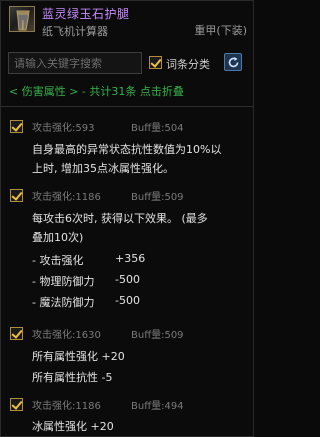  Describe the element at coordinates (75, 63) in the screenshot. I see `search-input` at that location.